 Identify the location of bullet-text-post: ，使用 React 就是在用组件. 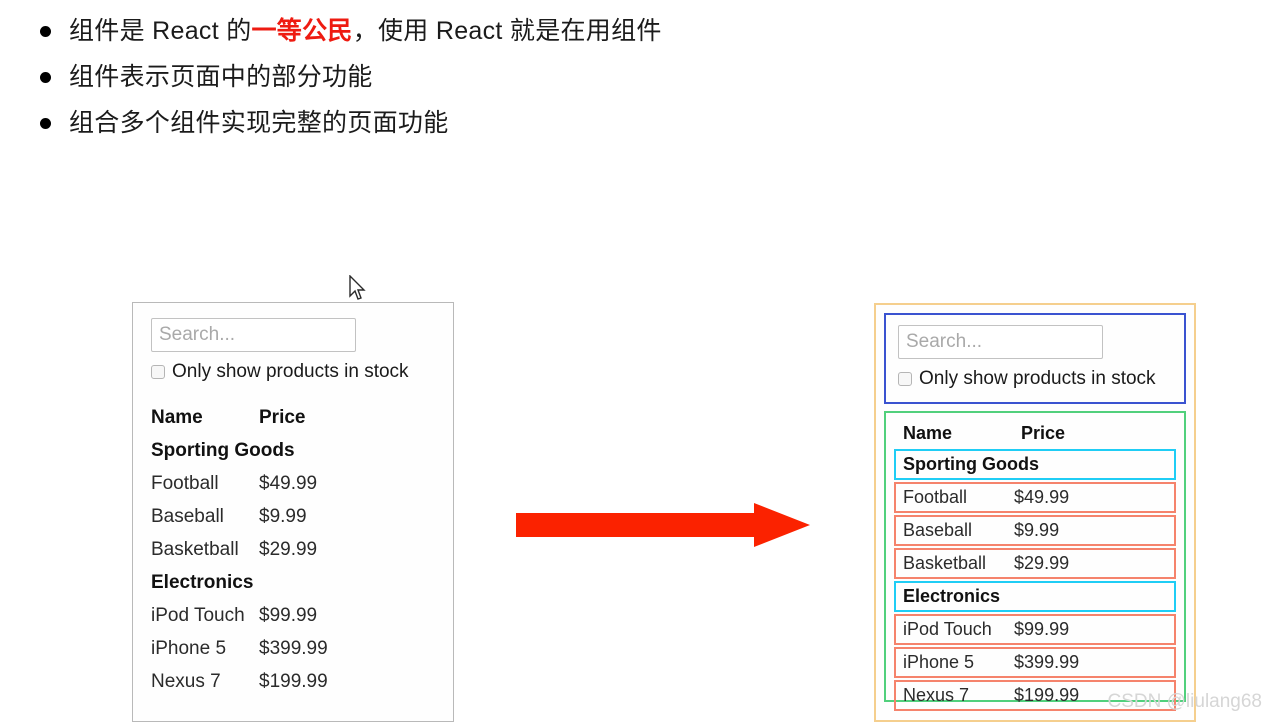
(507, 31).